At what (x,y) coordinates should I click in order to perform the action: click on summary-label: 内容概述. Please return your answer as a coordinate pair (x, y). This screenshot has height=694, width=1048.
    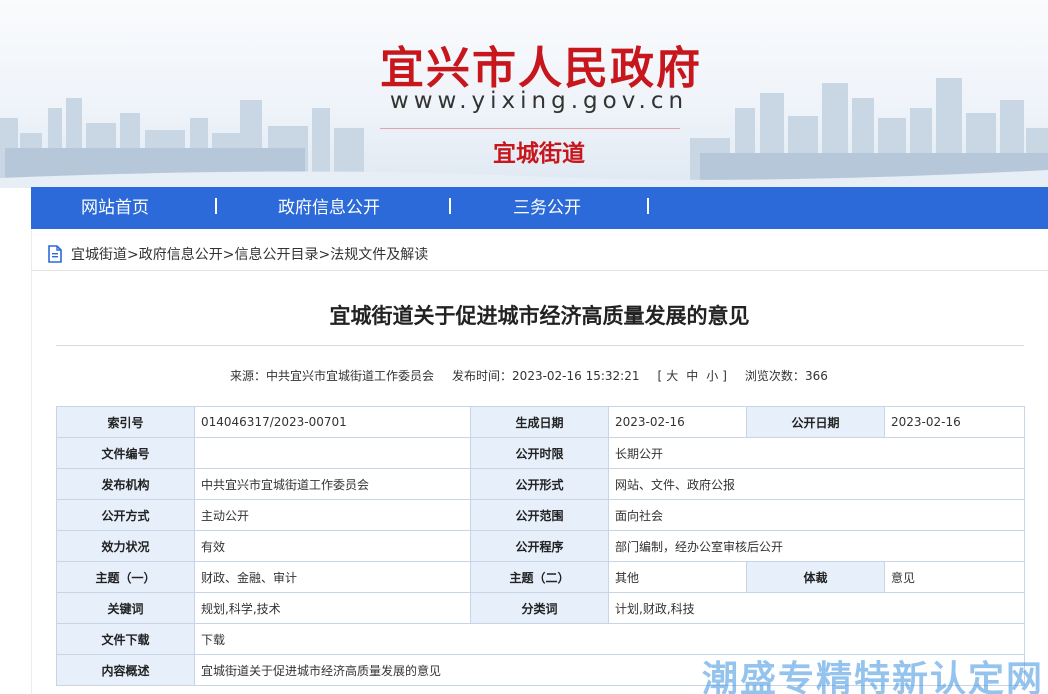
    Looking at the image, I should click on (125, 670).